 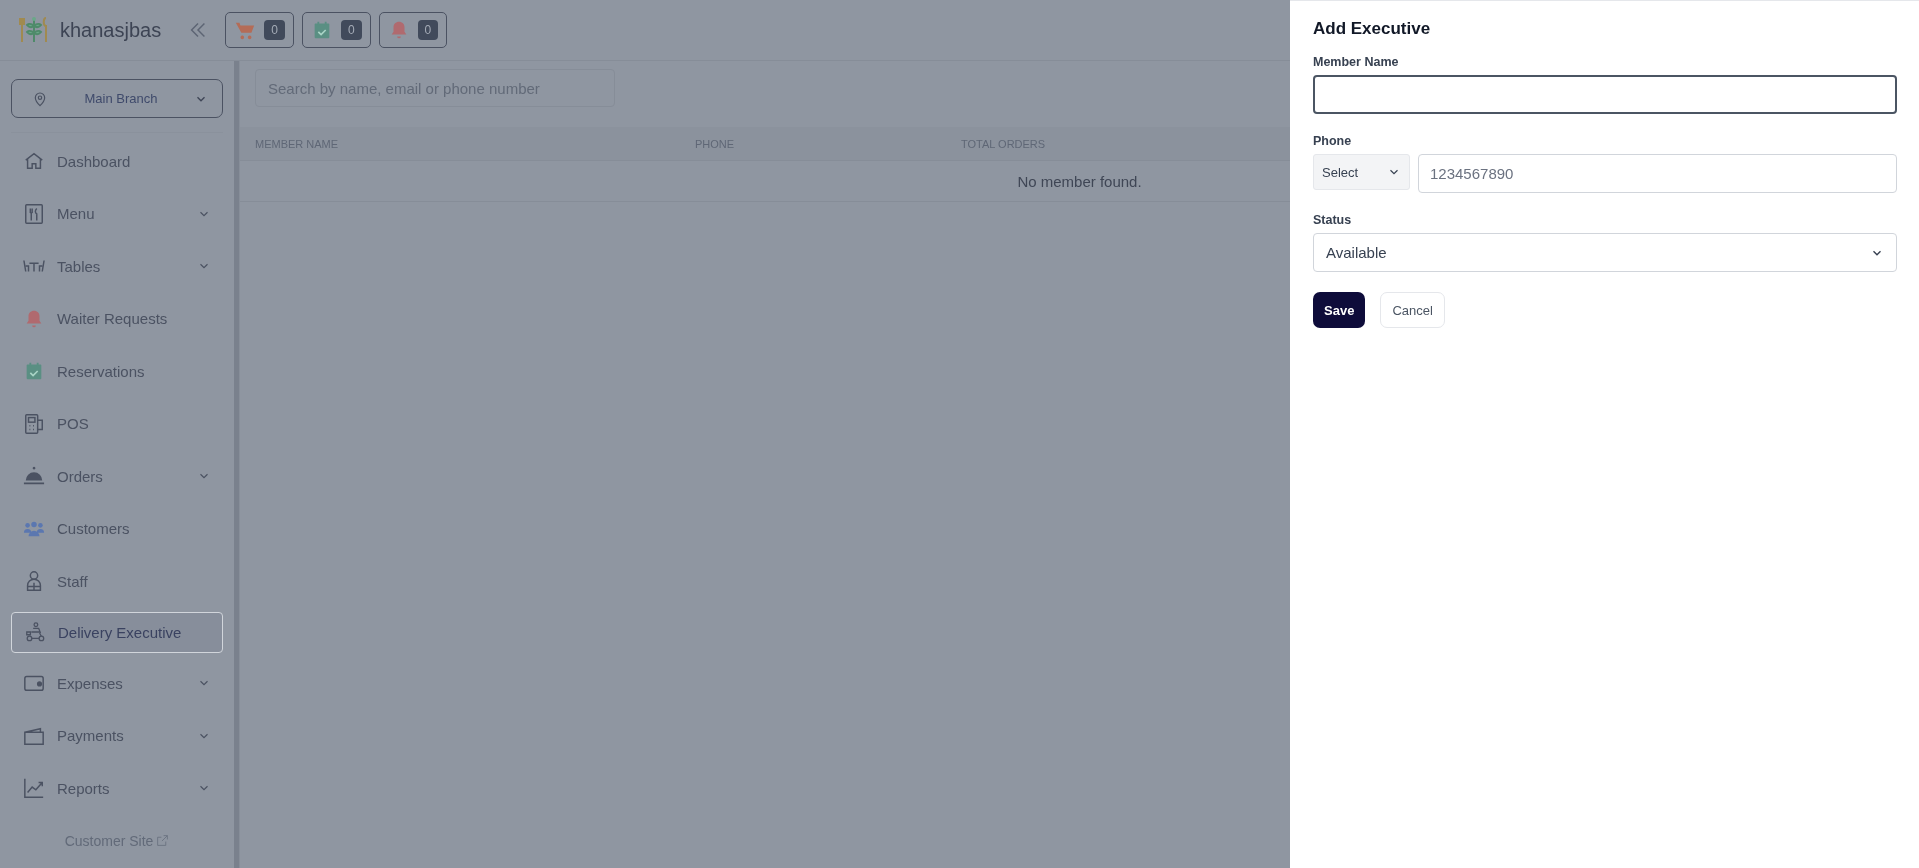 What do you see at coordinates (1412, 310) in the screenshot?
I see `cancel-button: Cancel` at bounding box center [1412, 310].